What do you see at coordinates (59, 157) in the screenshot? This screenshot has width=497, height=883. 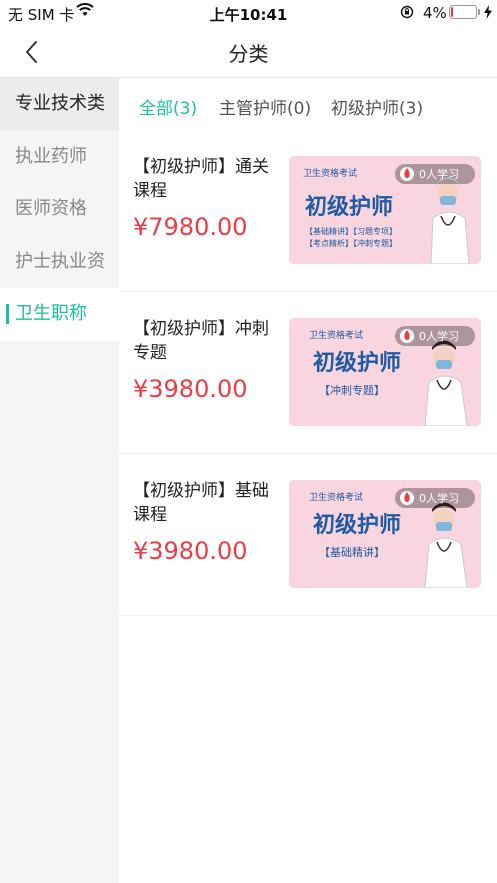 I see `sidebar-item-licensed-pharmacist: 执业药师` at bounding box center [59, 157].